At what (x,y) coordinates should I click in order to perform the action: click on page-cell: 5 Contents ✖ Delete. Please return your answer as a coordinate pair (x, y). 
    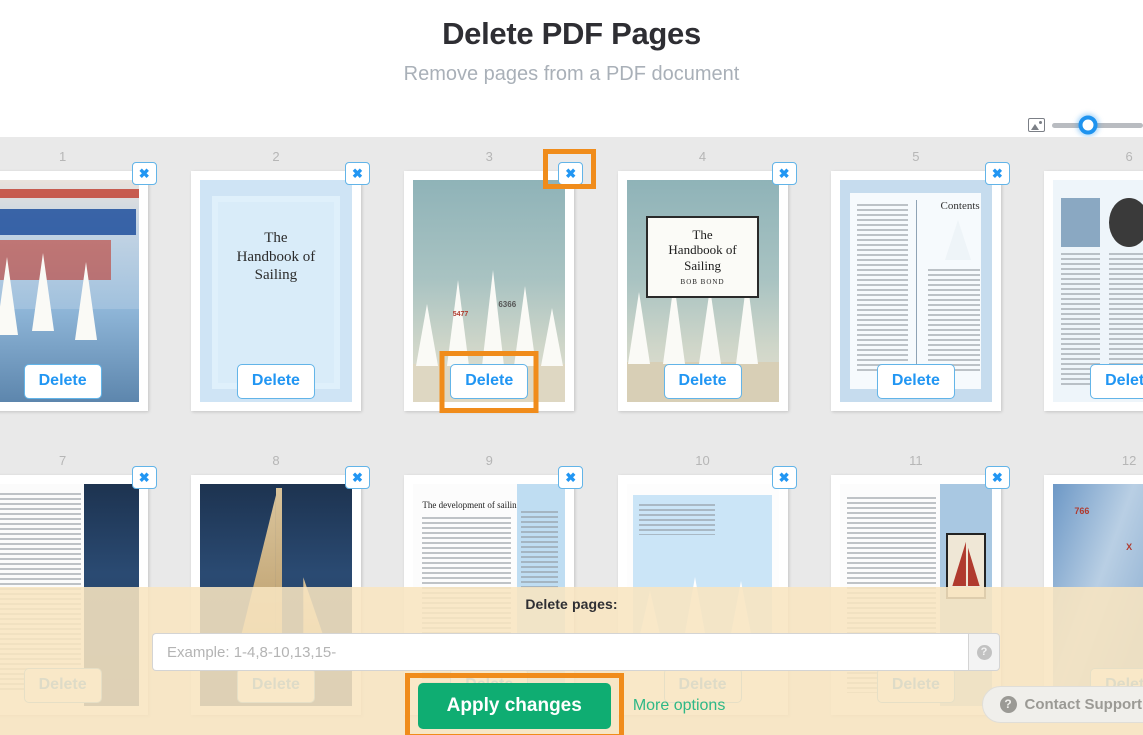
    Looking at the image, I should click on (915, 274).